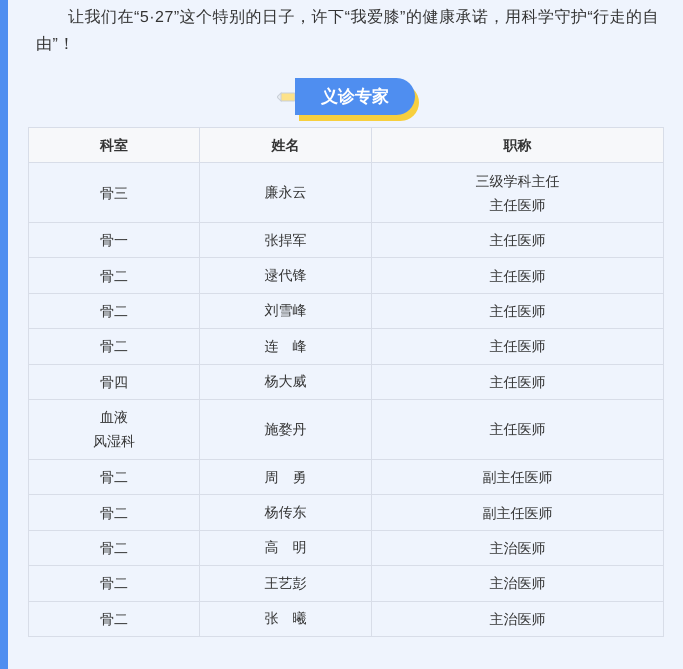  Describe the element at coordinates (114, 240) in the screenshot. I see `cell-text: 骨一` at that location.